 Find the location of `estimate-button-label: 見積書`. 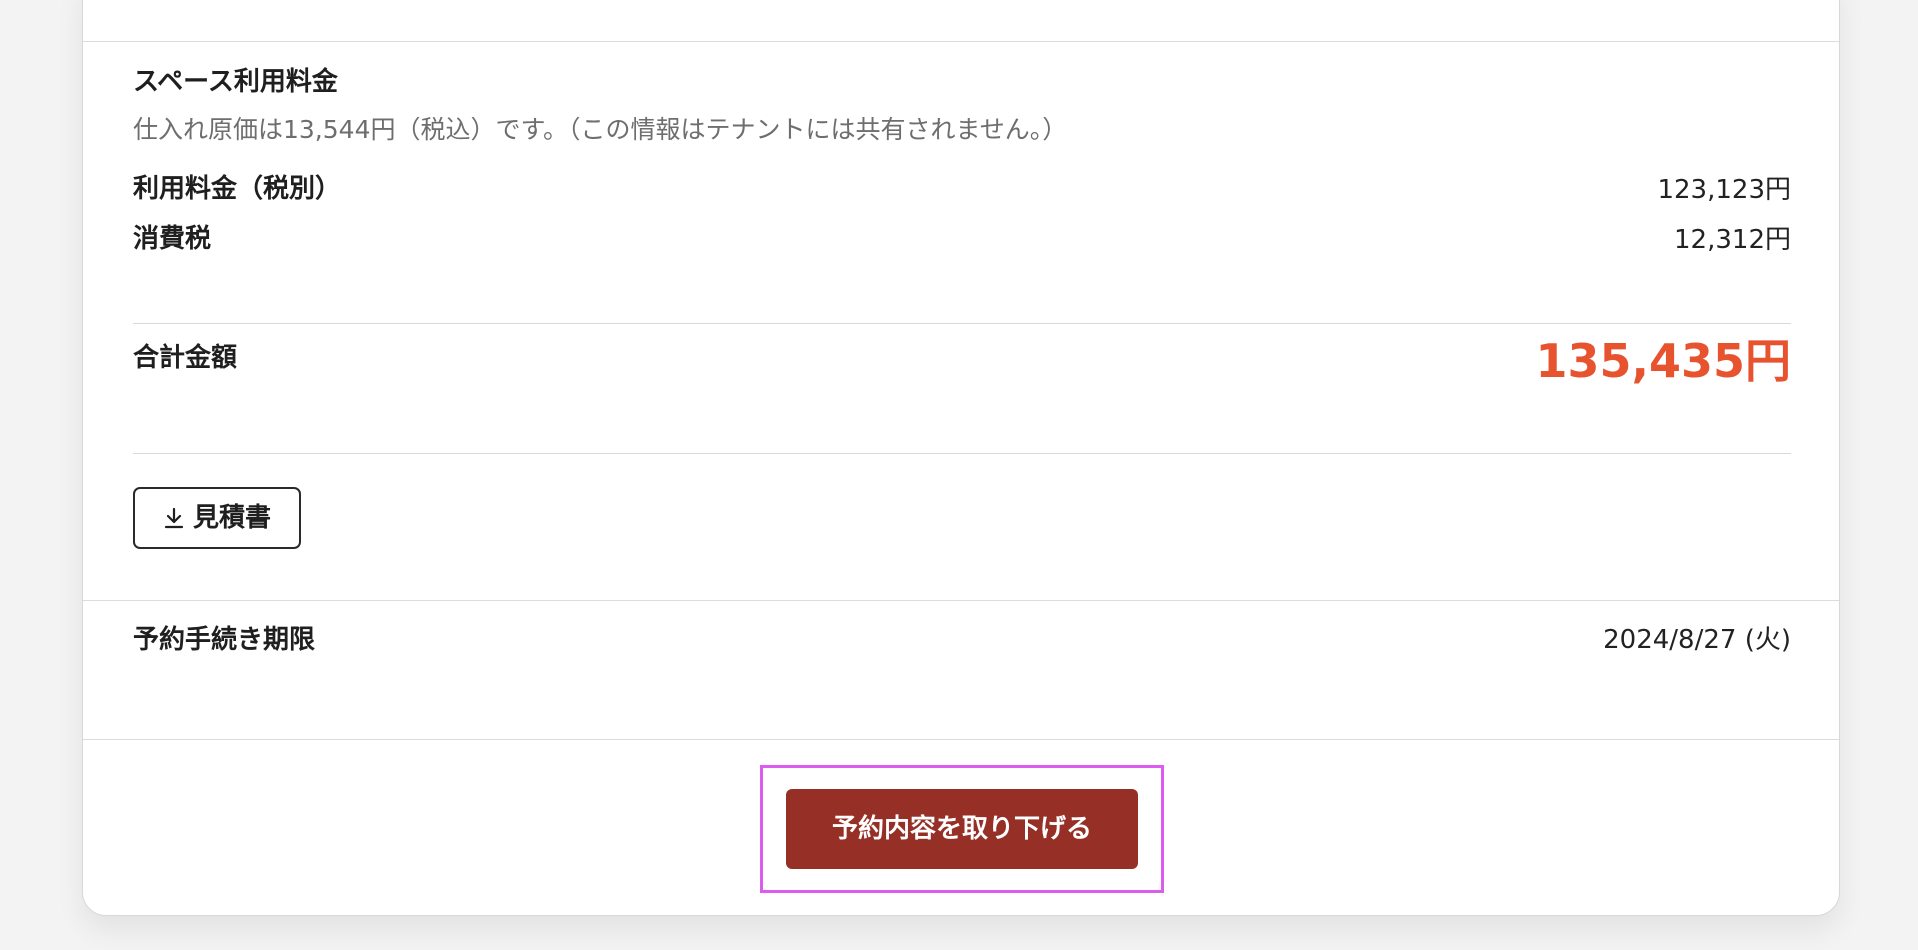

estimate-button-label: 見積書 is located at coordinates (231, 518).